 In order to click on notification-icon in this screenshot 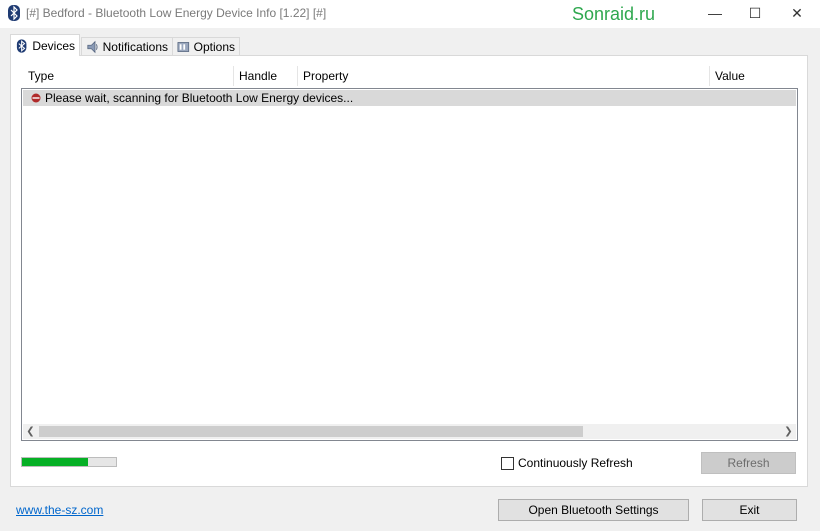, I will do `click(92, 46)`.